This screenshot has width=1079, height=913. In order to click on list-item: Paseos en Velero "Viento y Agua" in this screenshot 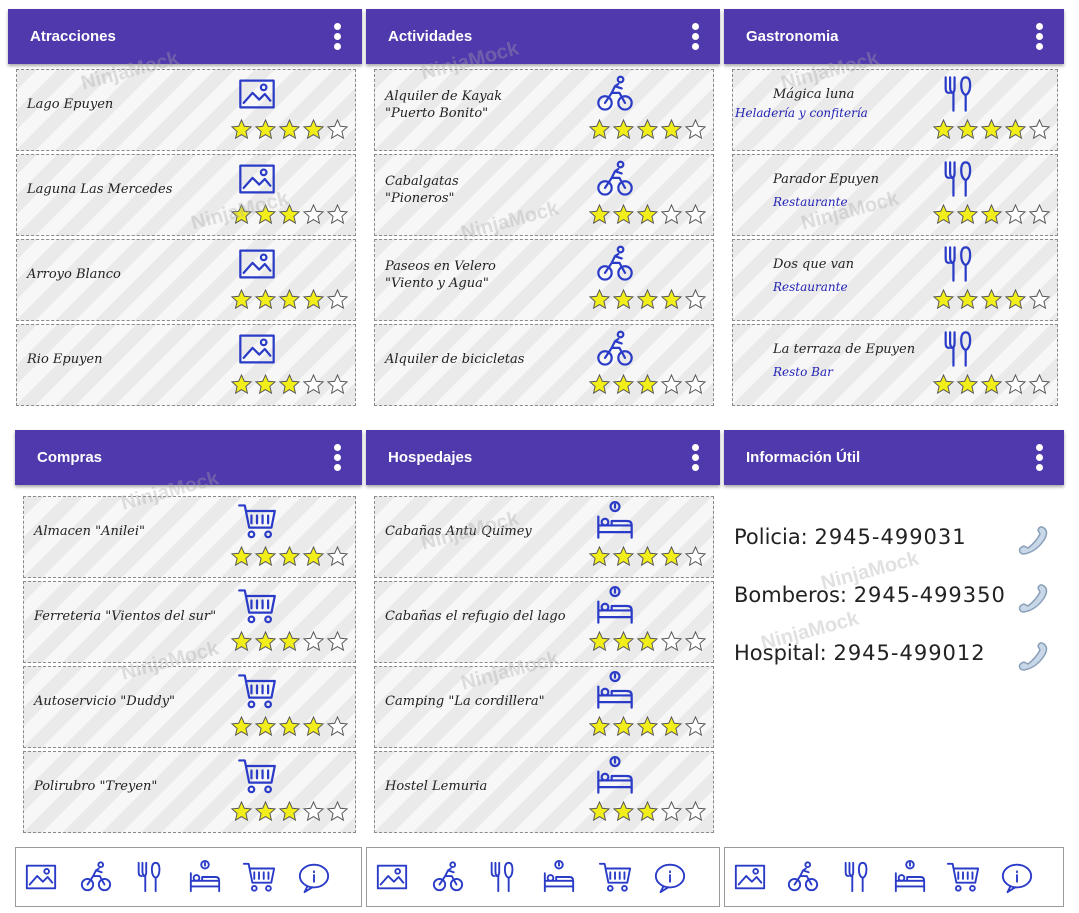, I will do `click(544, 280)`.